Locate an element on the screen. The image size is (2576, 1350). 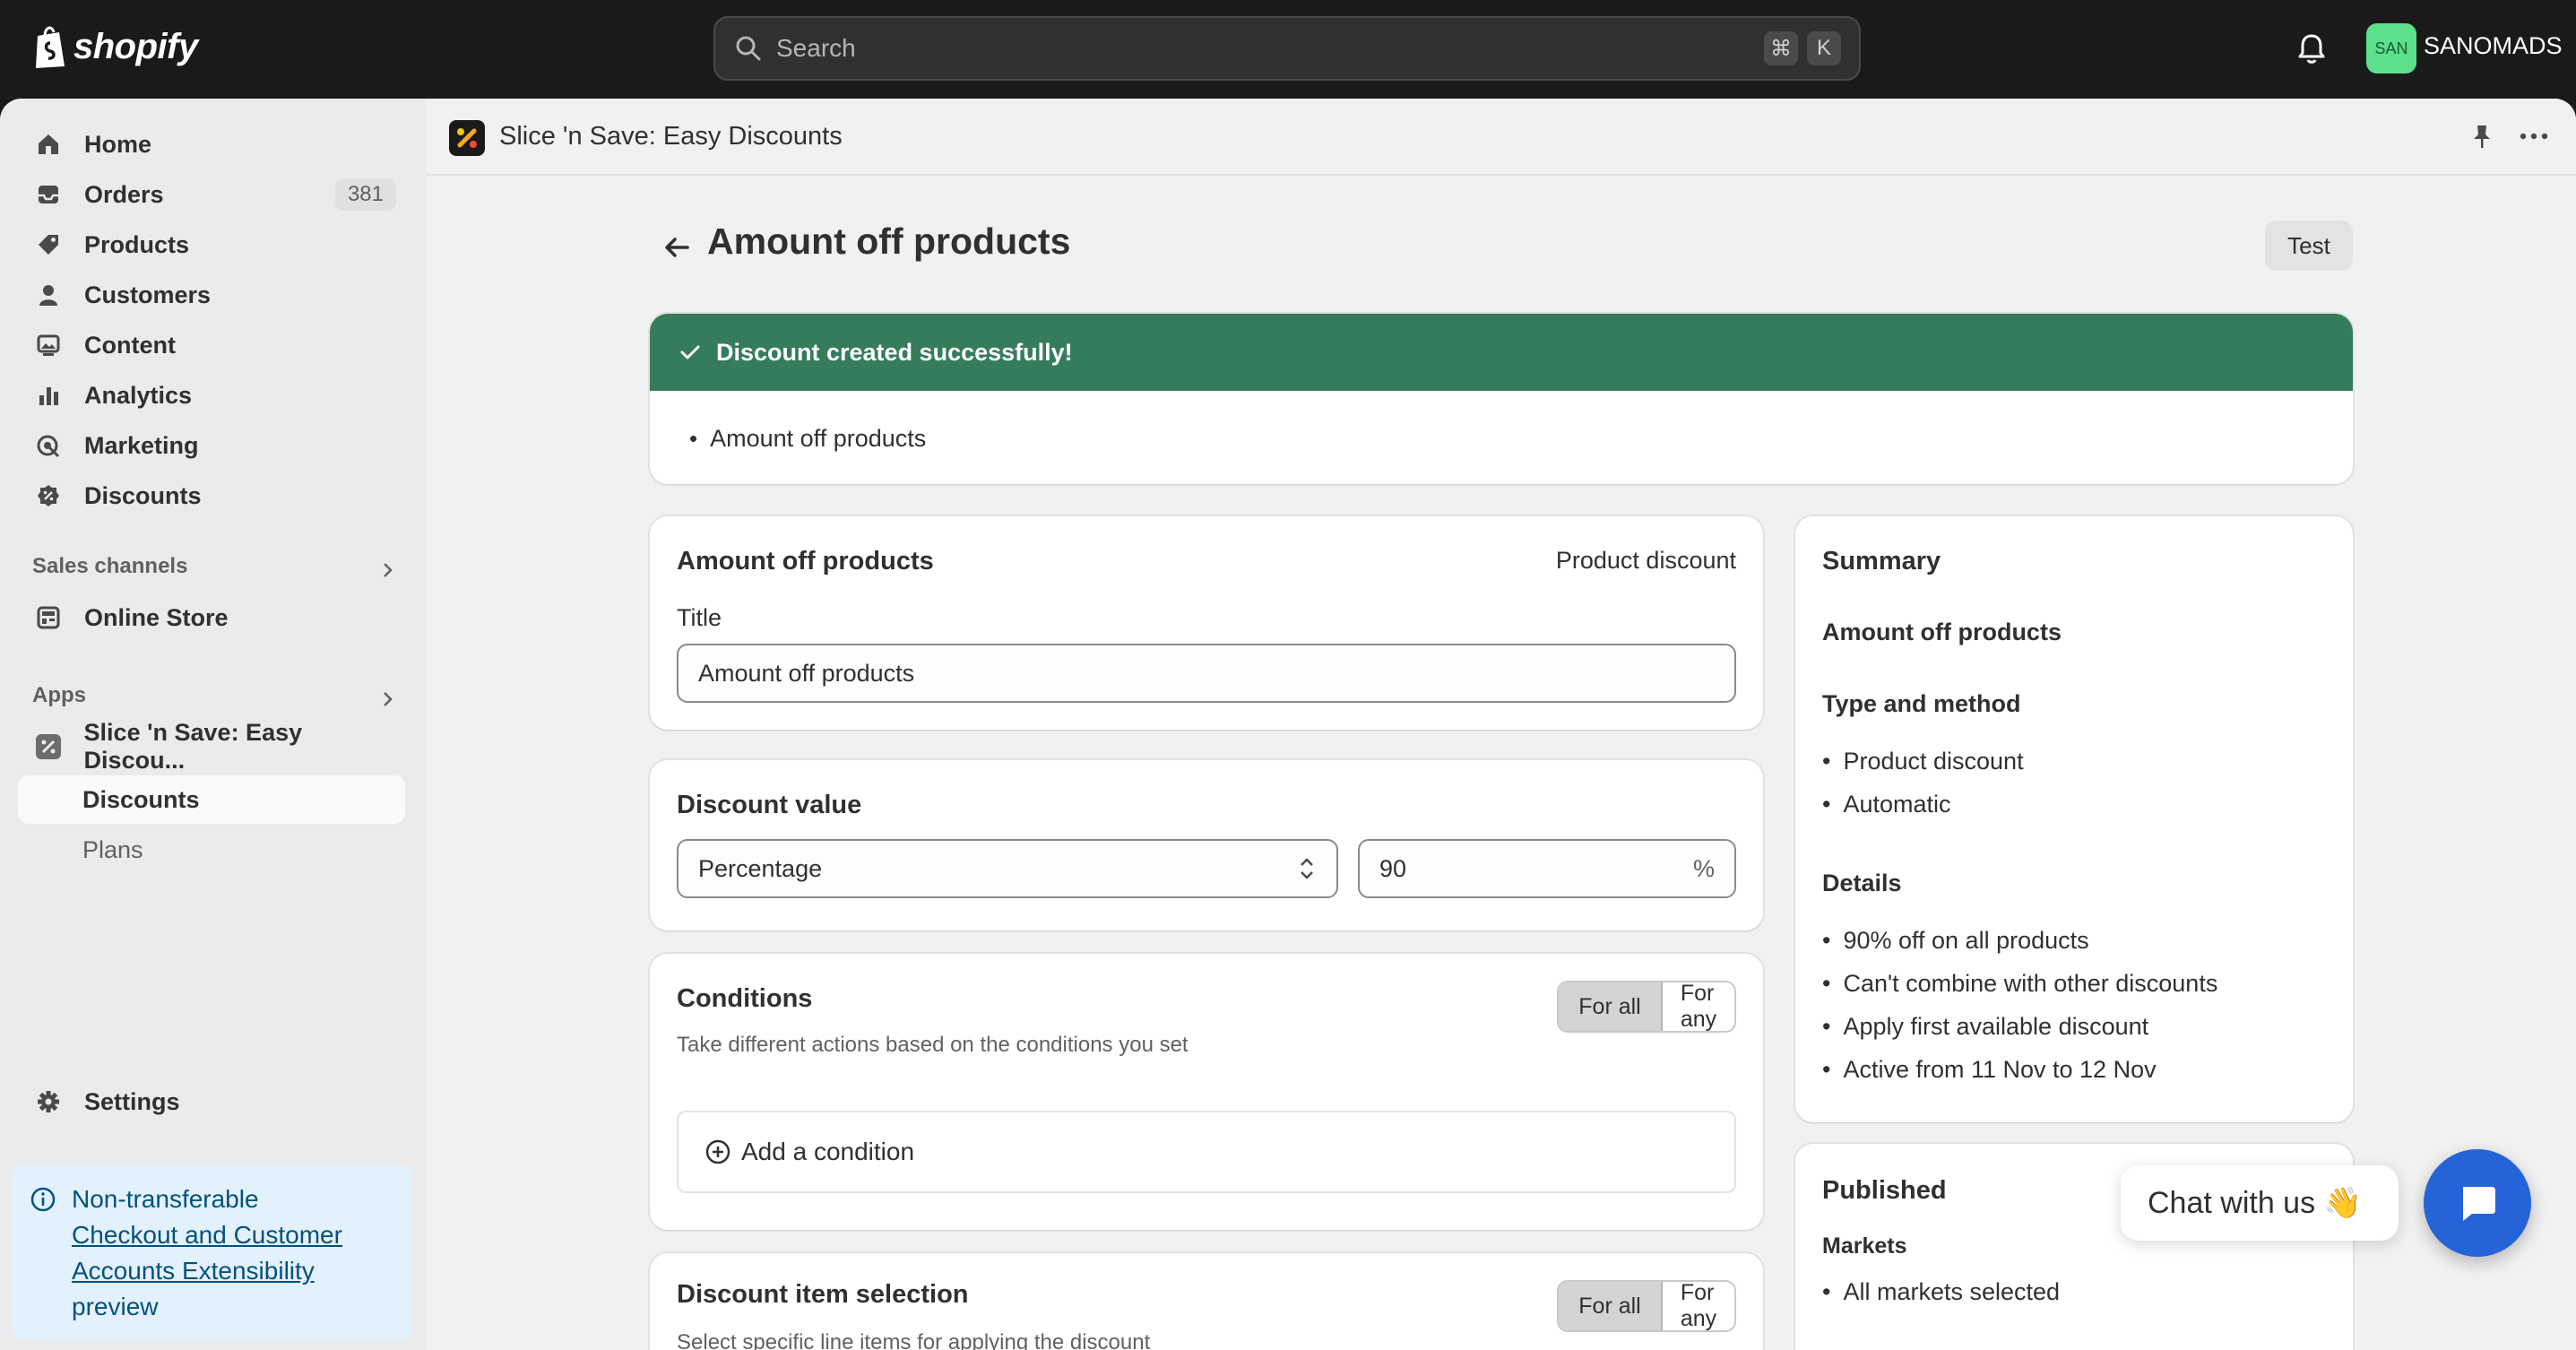
add-condition-button: Add a condition is located at coordinates (1206, 1152).